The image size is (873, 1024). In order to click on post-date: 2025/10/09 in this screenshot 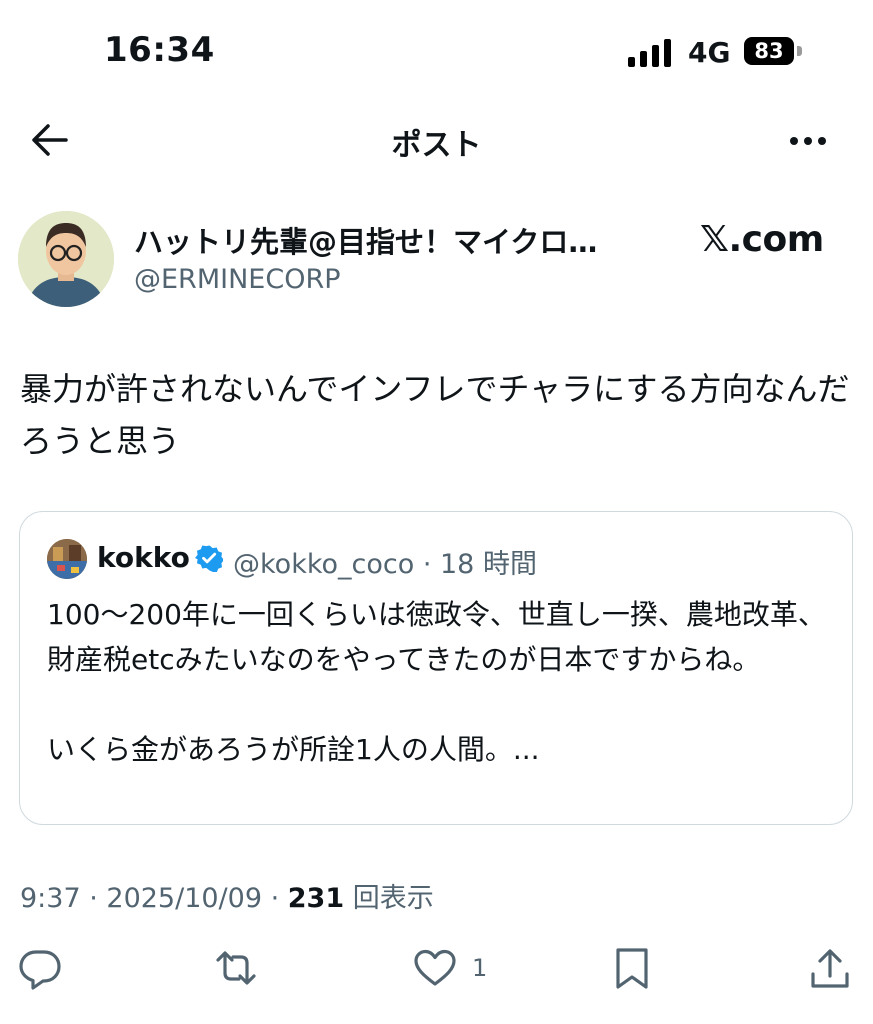, I will do `click(184, 898)`.